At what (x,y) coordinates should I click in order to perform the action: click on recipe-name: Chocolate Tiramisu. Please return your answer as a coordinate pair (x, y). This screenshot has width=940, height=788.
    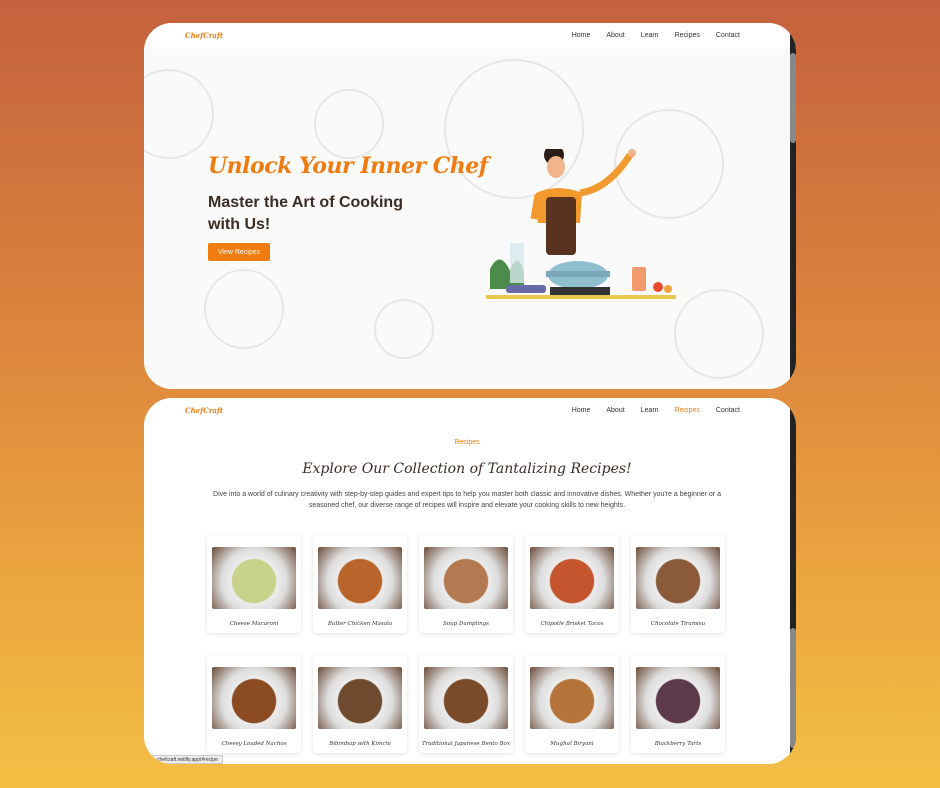
    Looking at the image, I should click on (678, 624).